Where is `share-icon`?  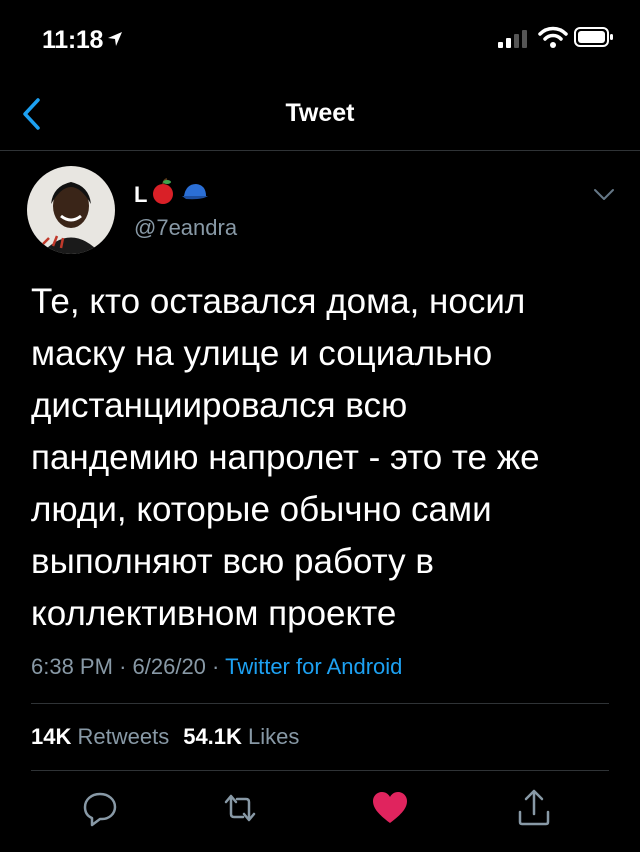 share-icon is located at coordinates (534, 808).